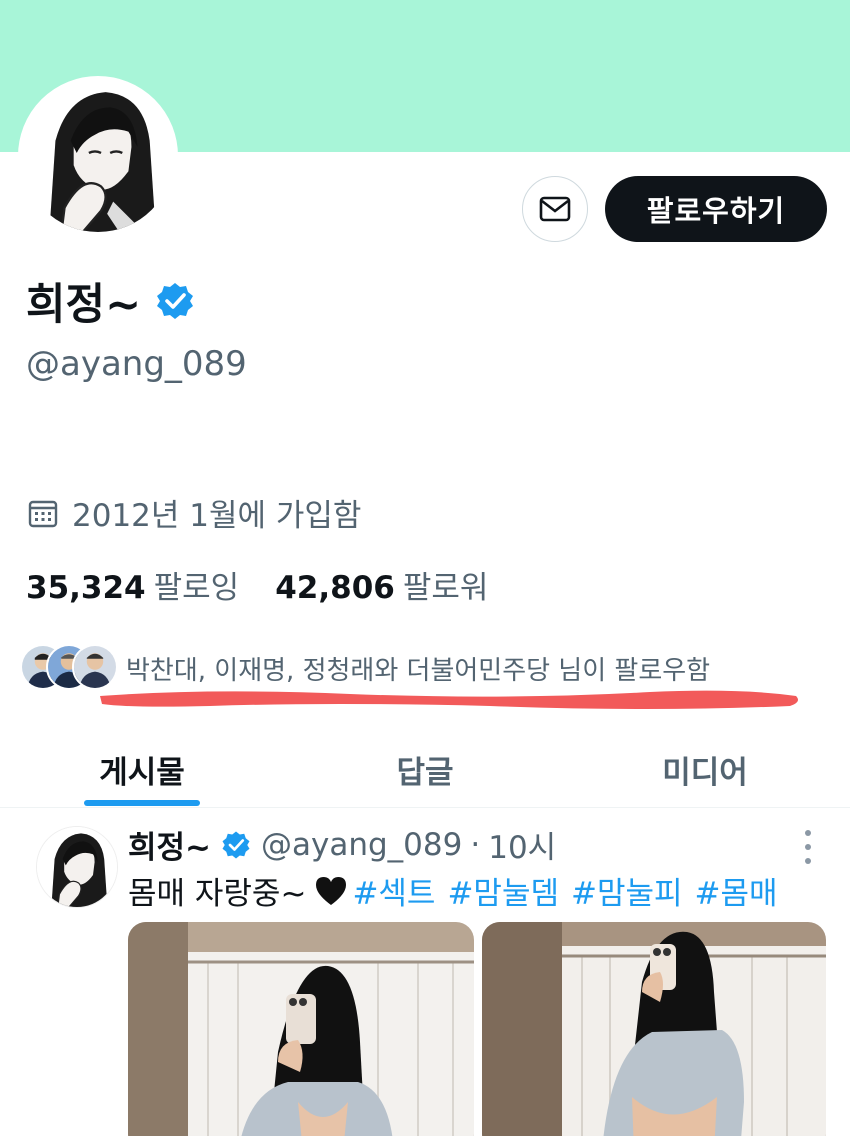  What do you see at coordinates (142, 769) in the screenshot?
I see `tab-posts: 게시물` at bounding box center [142, 769].